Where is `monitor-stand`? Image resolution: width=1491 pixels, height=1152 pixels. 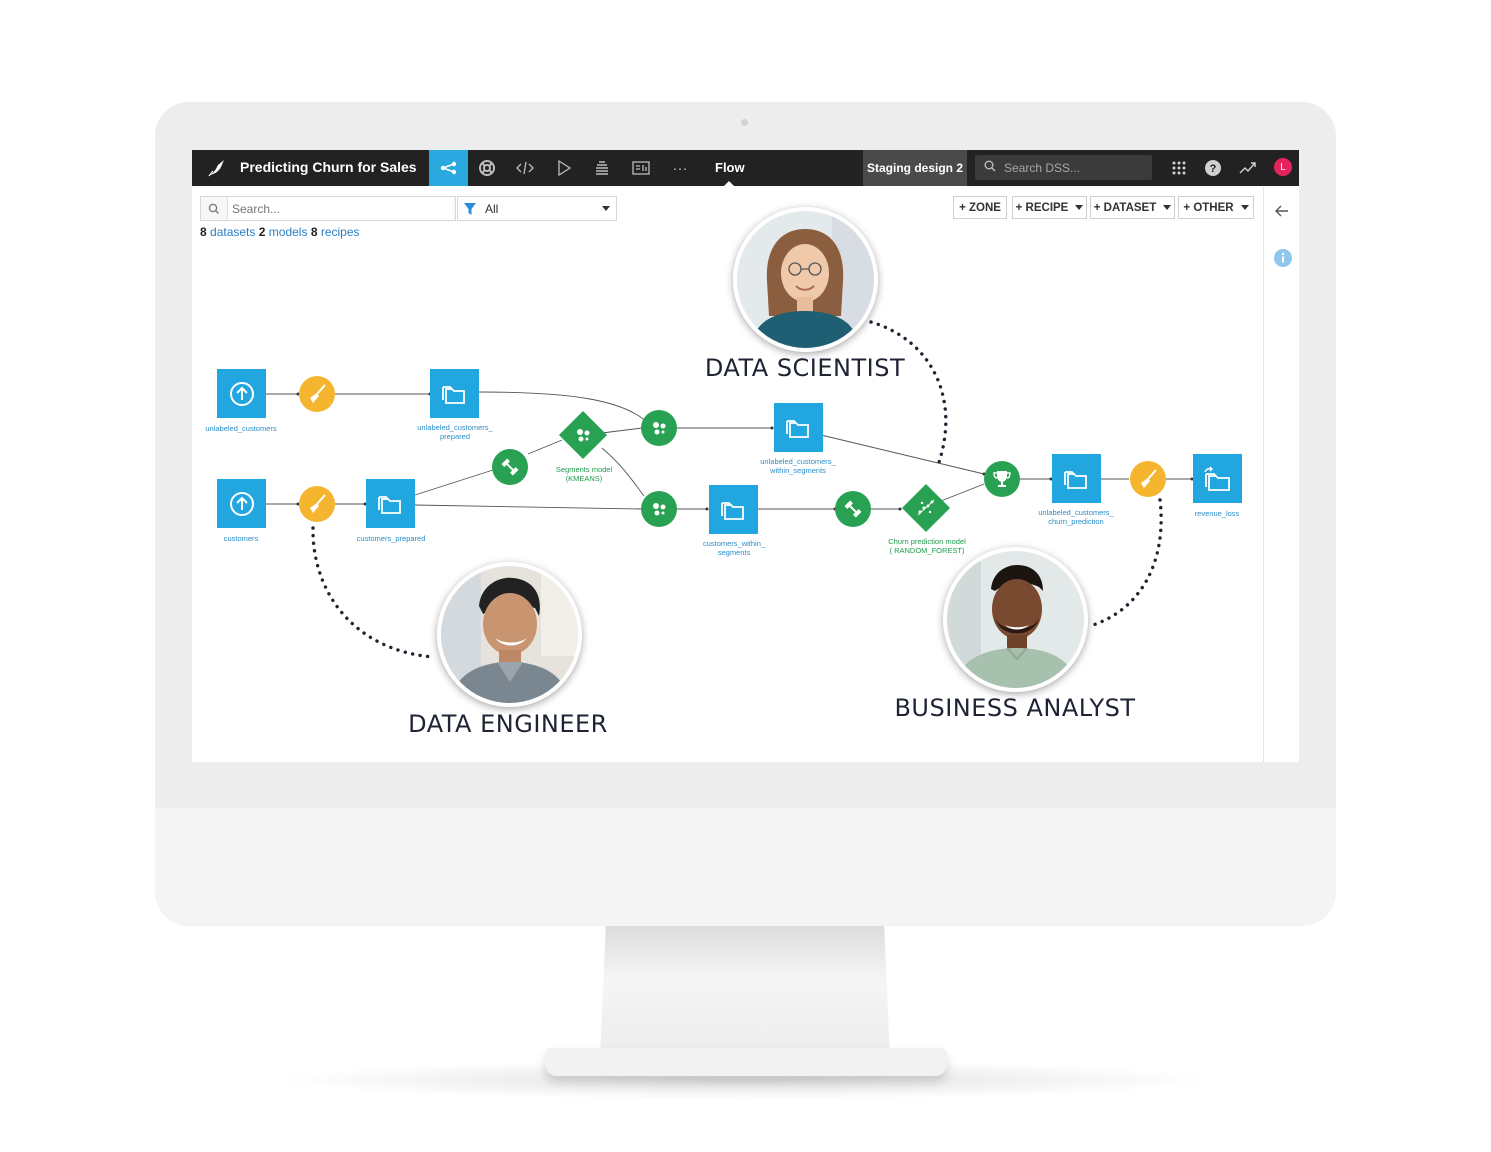 monitor-stand is located at coordinates (745, 992).